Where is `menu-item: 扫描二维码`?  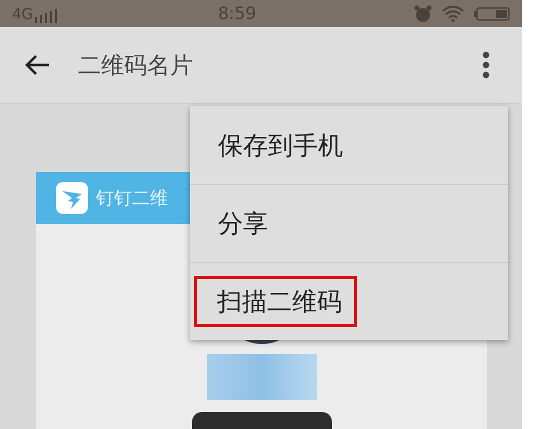
menu-item: 扫描二维码 is located at coordinates (349, 301).